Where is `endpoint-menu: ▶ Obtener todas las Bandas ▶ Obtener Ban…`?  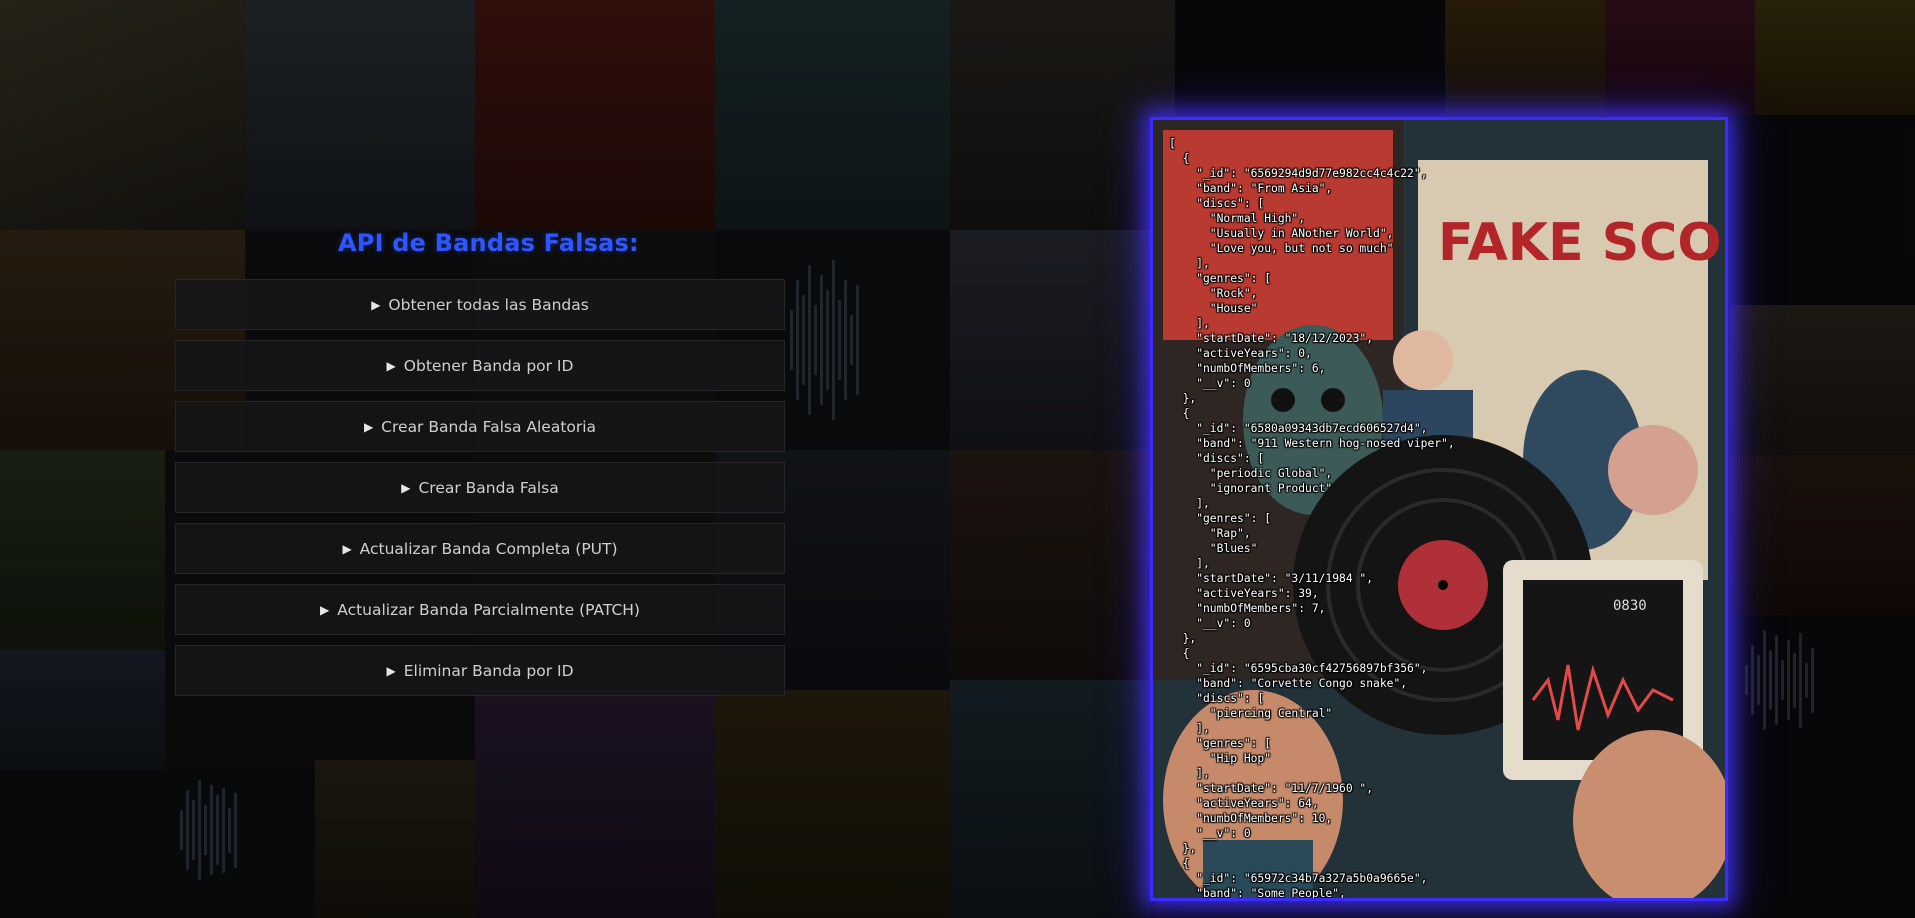
endpoint-menu: ▶ Obtener todas las Bandas ▶ Obtener Ban… is located at coordinates (480, 492).